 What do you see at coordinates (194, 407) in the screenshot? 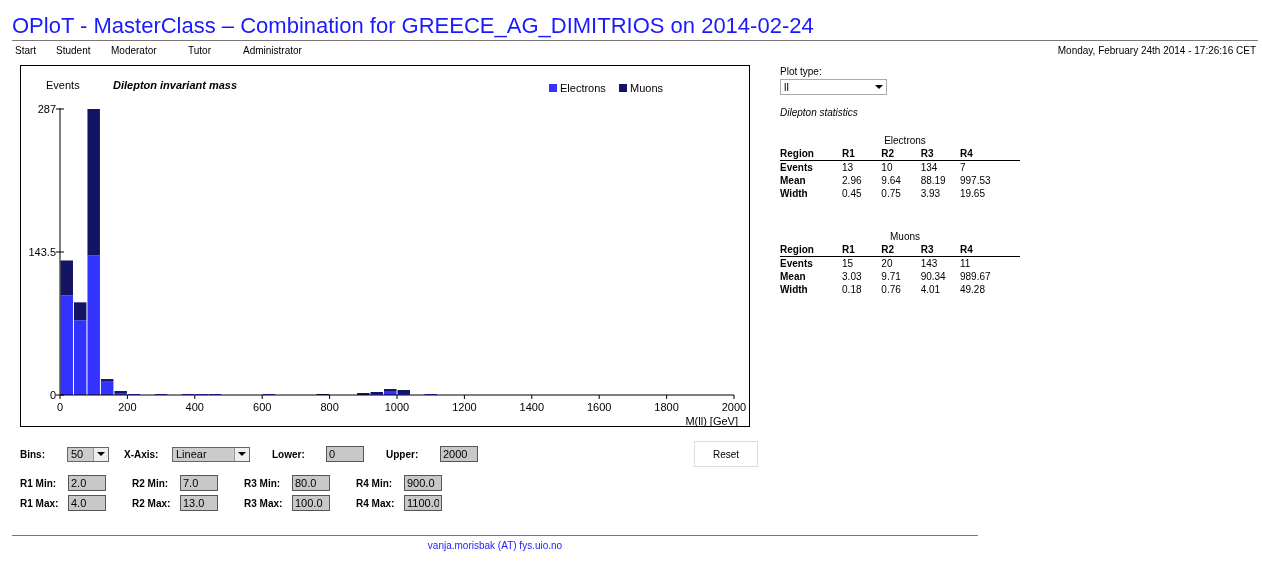
I see `x-tick-label: 400` at bounding box center [194, 407].